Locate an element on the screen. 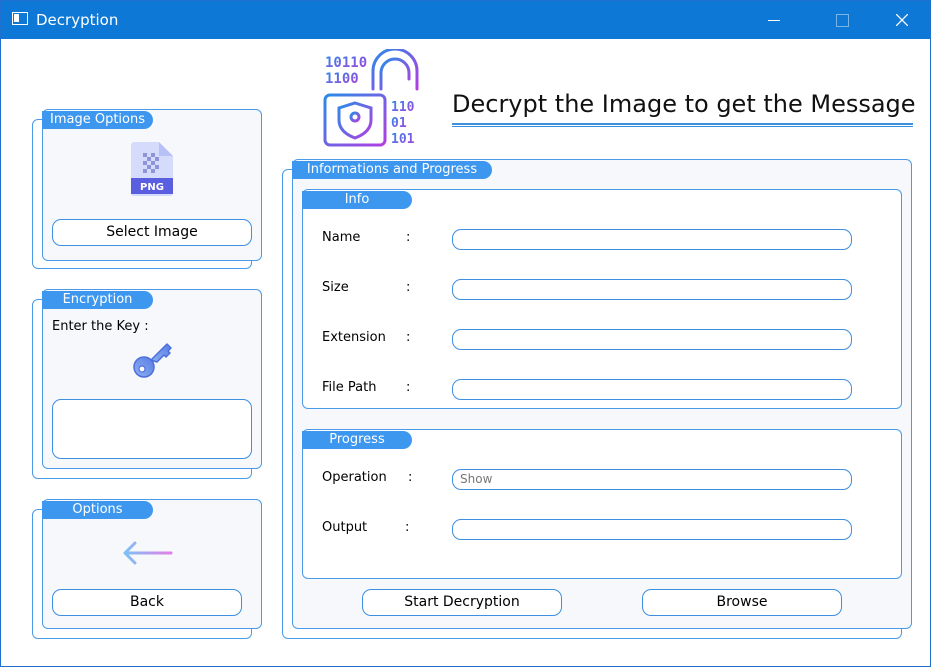 This screenshot has height=667, width=931. png-file-icon: PNG is located at coordinates (152, 169).